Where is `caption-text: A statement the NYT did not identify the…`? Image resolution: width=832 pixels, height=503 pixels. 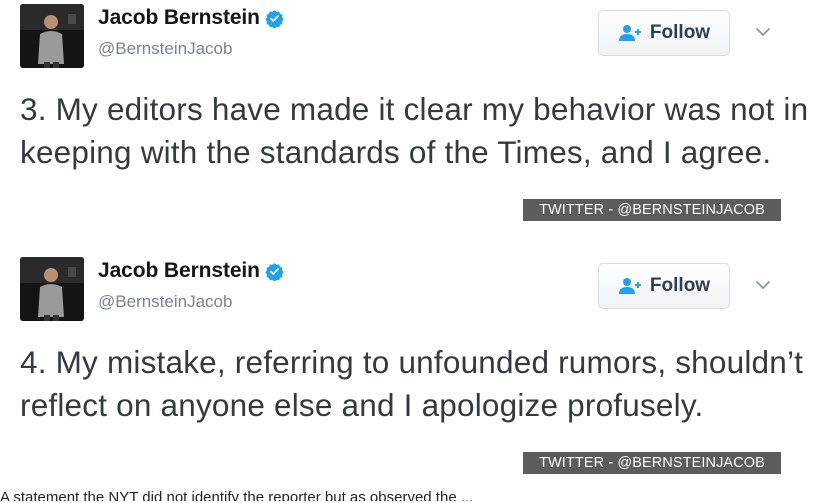
caption-text: A statement the NYT did not identify the… is located at coordinates (237, 495).